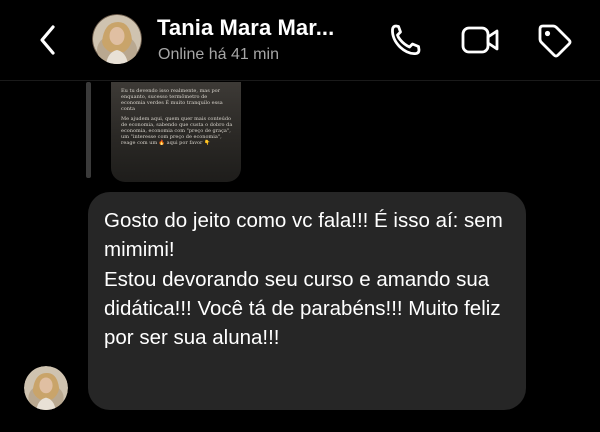 The image size is (600, 432). Describe the element at coordinates (218, 54) in the screenshot. I see `online-status: Online há 41 min` at that location.